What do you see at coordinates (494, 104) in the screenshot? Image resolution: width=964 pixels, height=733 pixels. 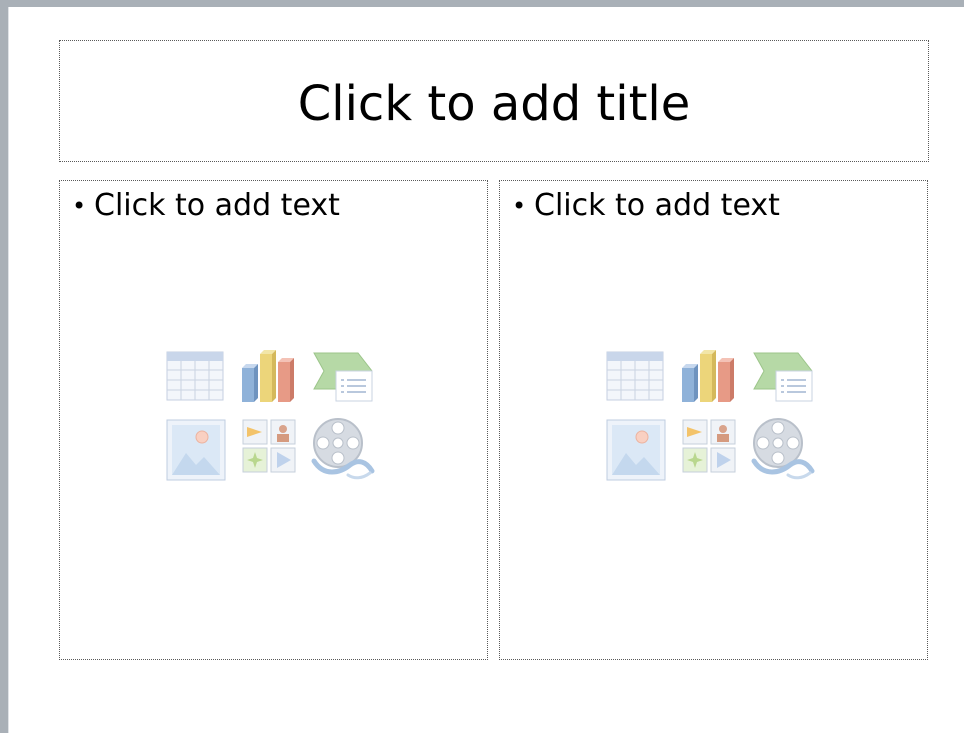 I see `title-placeholder-text: Click to add title` at bounding box center [494, 104].